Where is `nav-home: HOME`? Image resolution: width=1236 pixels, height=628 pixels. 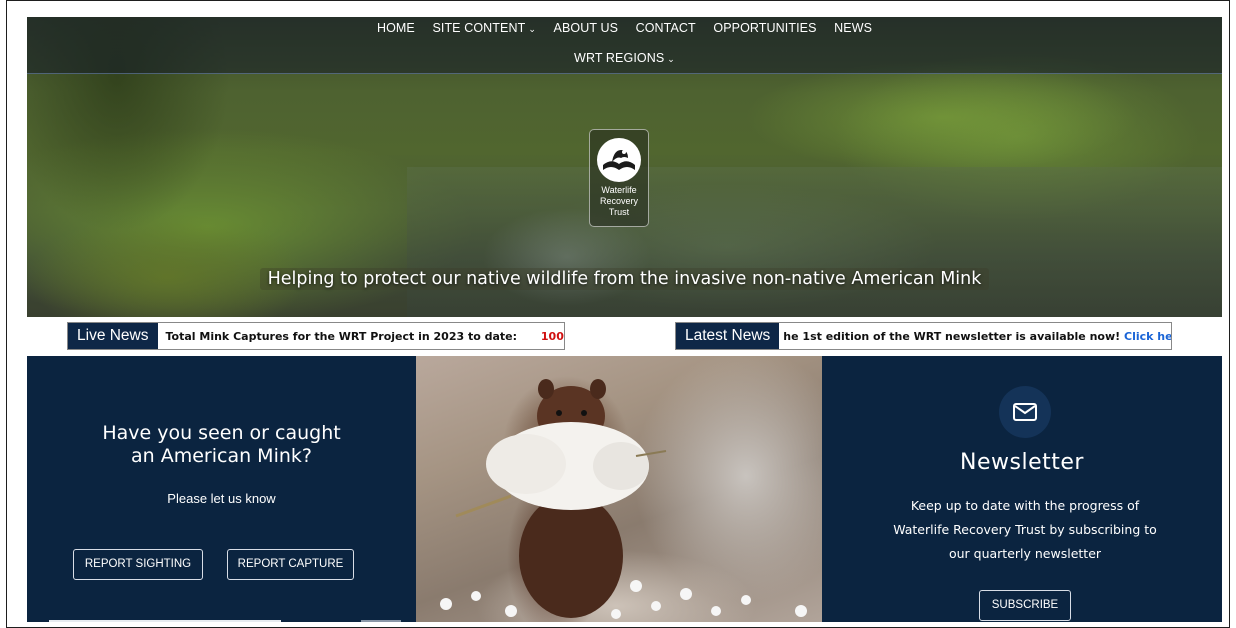 nav-home: HOME is located at coordinates (396, 28).